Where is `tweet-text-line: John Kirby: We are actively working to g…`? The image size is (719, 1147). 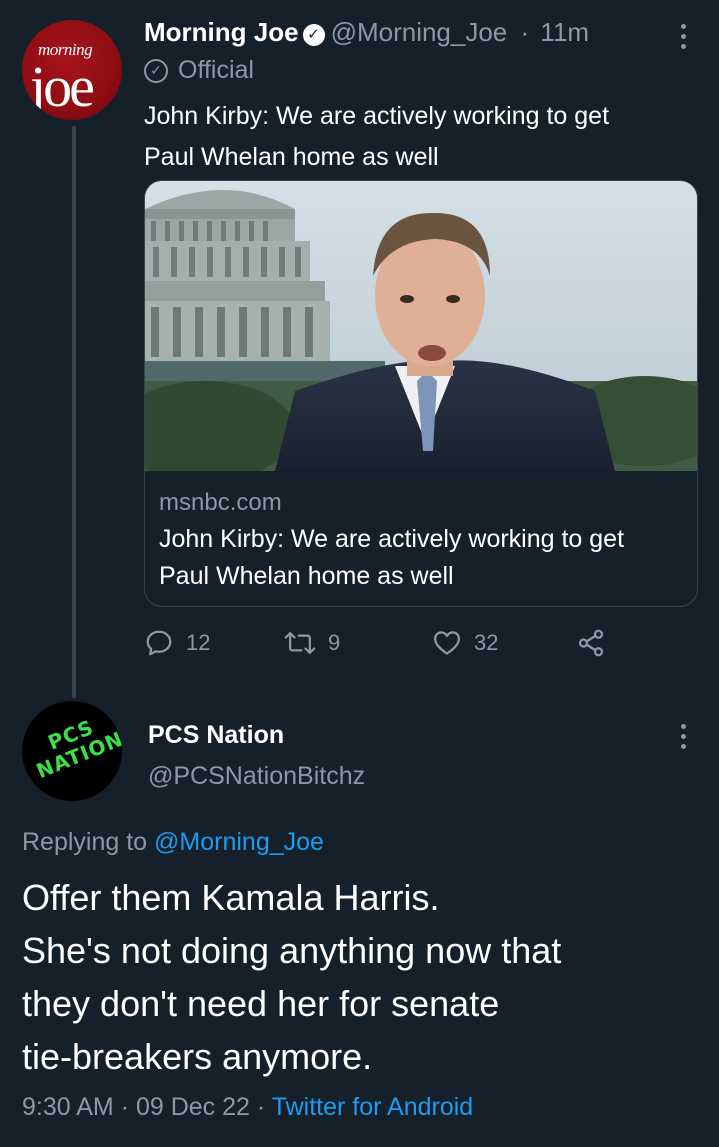 tweet-text-line: John Kirby: We are actively working to g… is located at coordinates (377, 116).